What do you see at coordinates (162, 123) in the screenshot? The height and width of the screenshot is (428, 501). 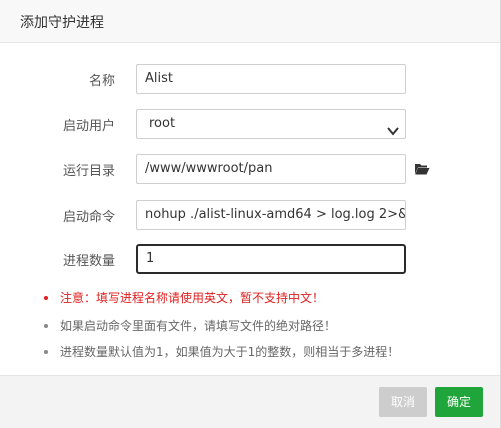 I see `user-select-value: root` at bounding box center [162, 123].